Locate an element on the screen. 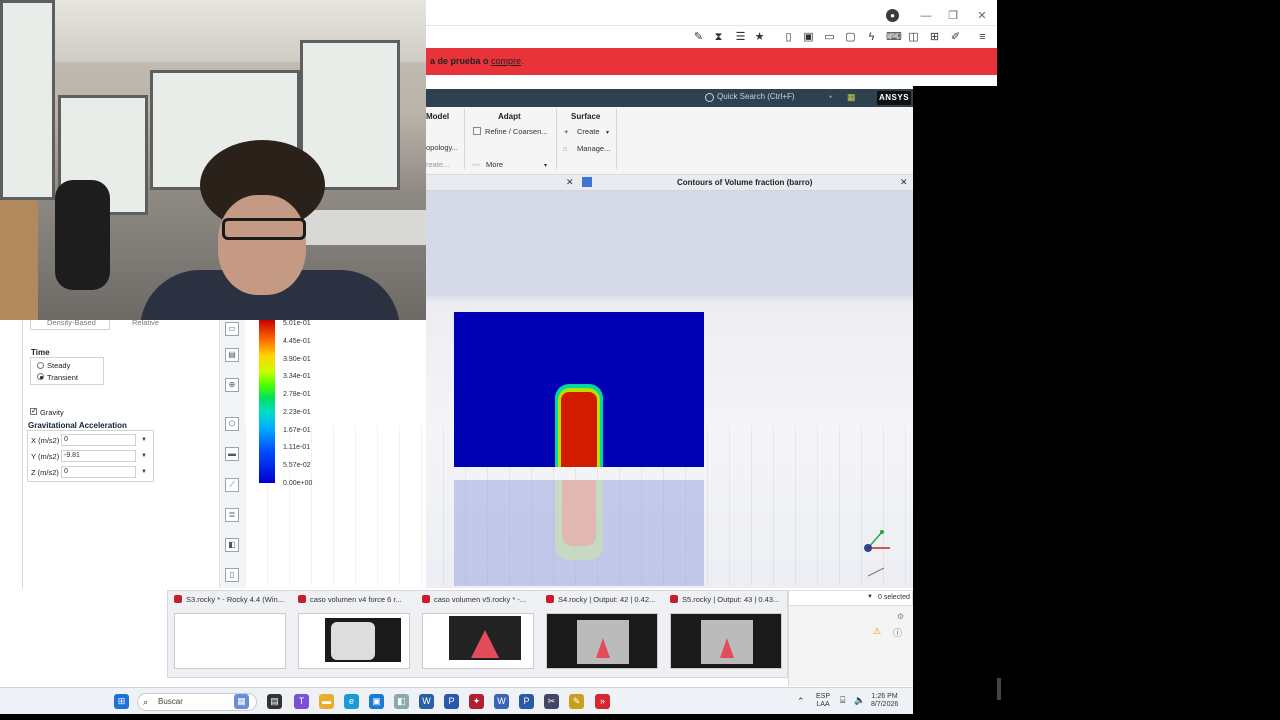  start-icon: ⊞ is located at coordinates (121, 701).